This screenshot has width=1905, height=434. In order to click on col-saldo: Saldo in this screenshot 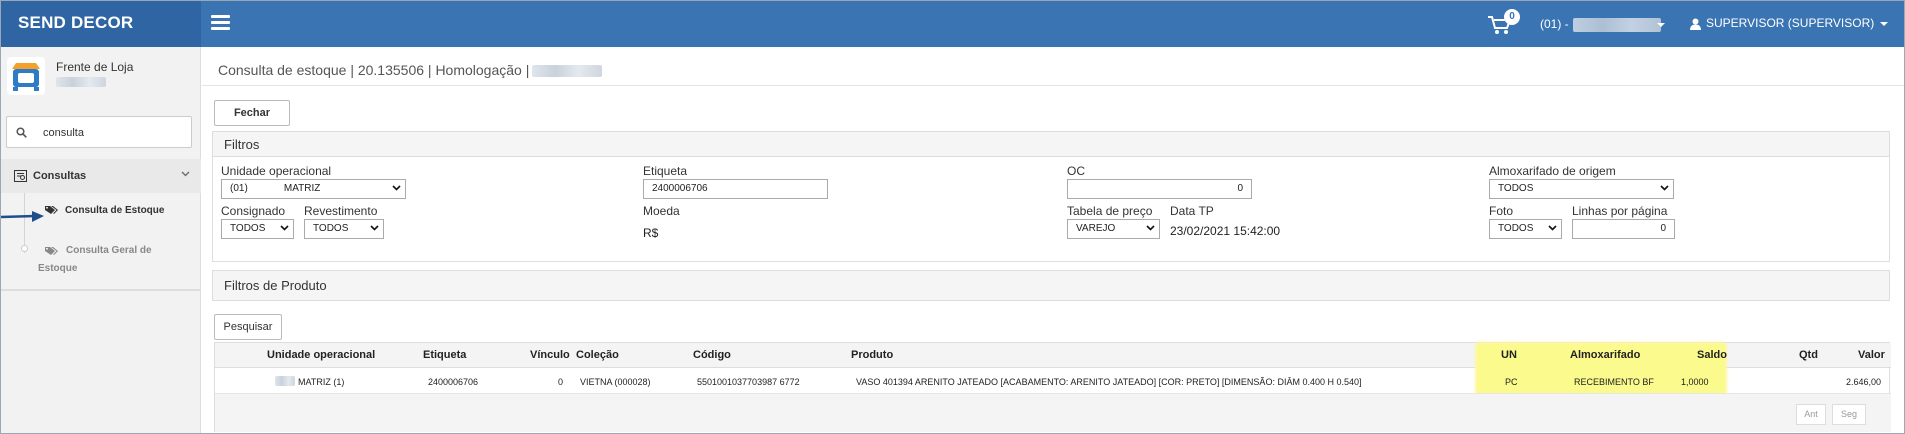, I will do `click(1712, 355)`.